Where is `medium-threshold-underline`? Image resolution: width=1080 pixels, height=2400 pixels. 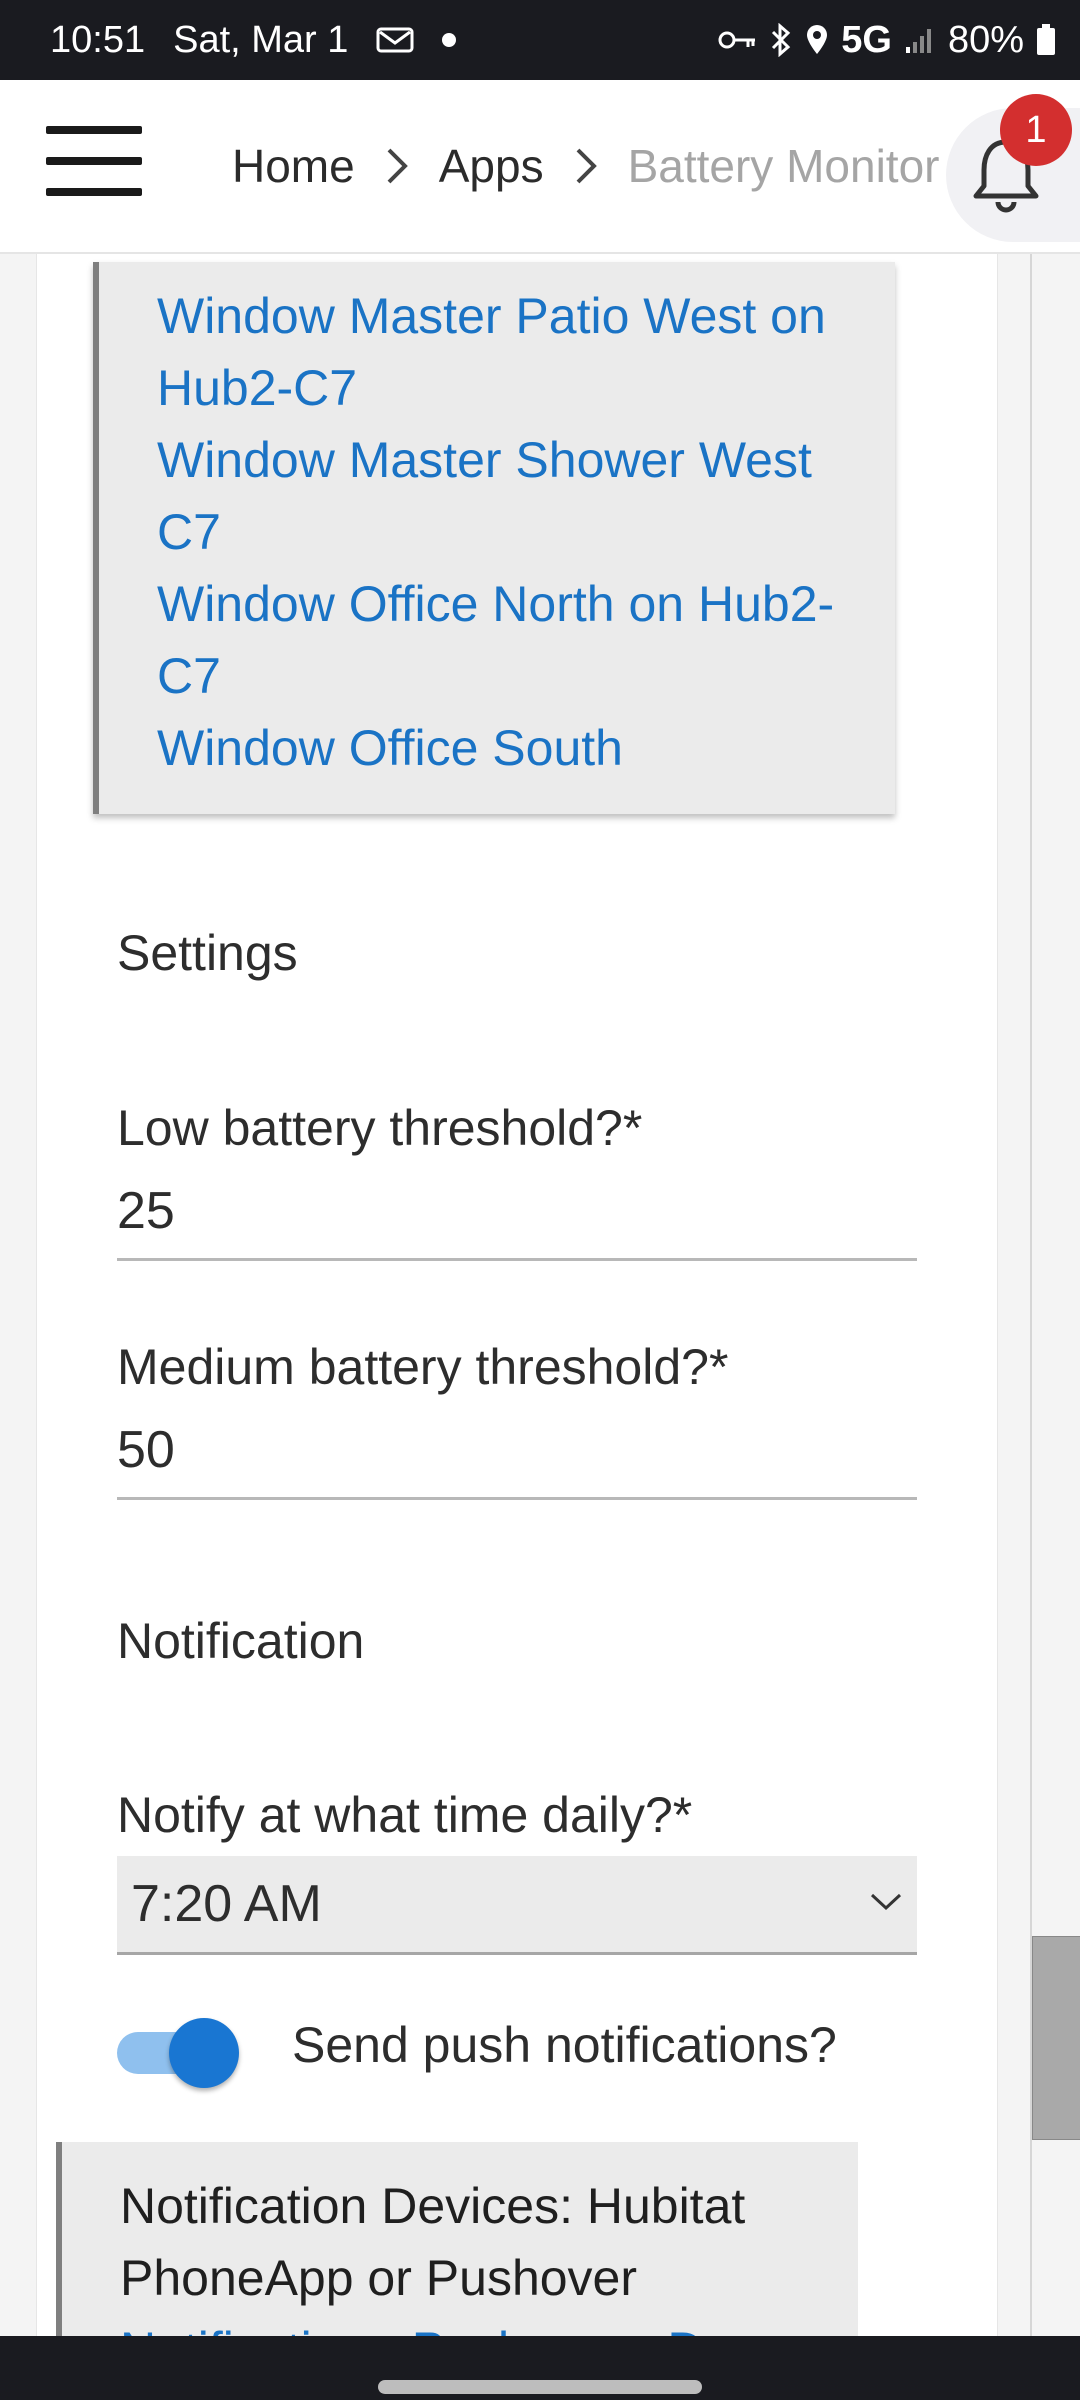 medium-threshold-underline is located at coordinates (517, 1498).